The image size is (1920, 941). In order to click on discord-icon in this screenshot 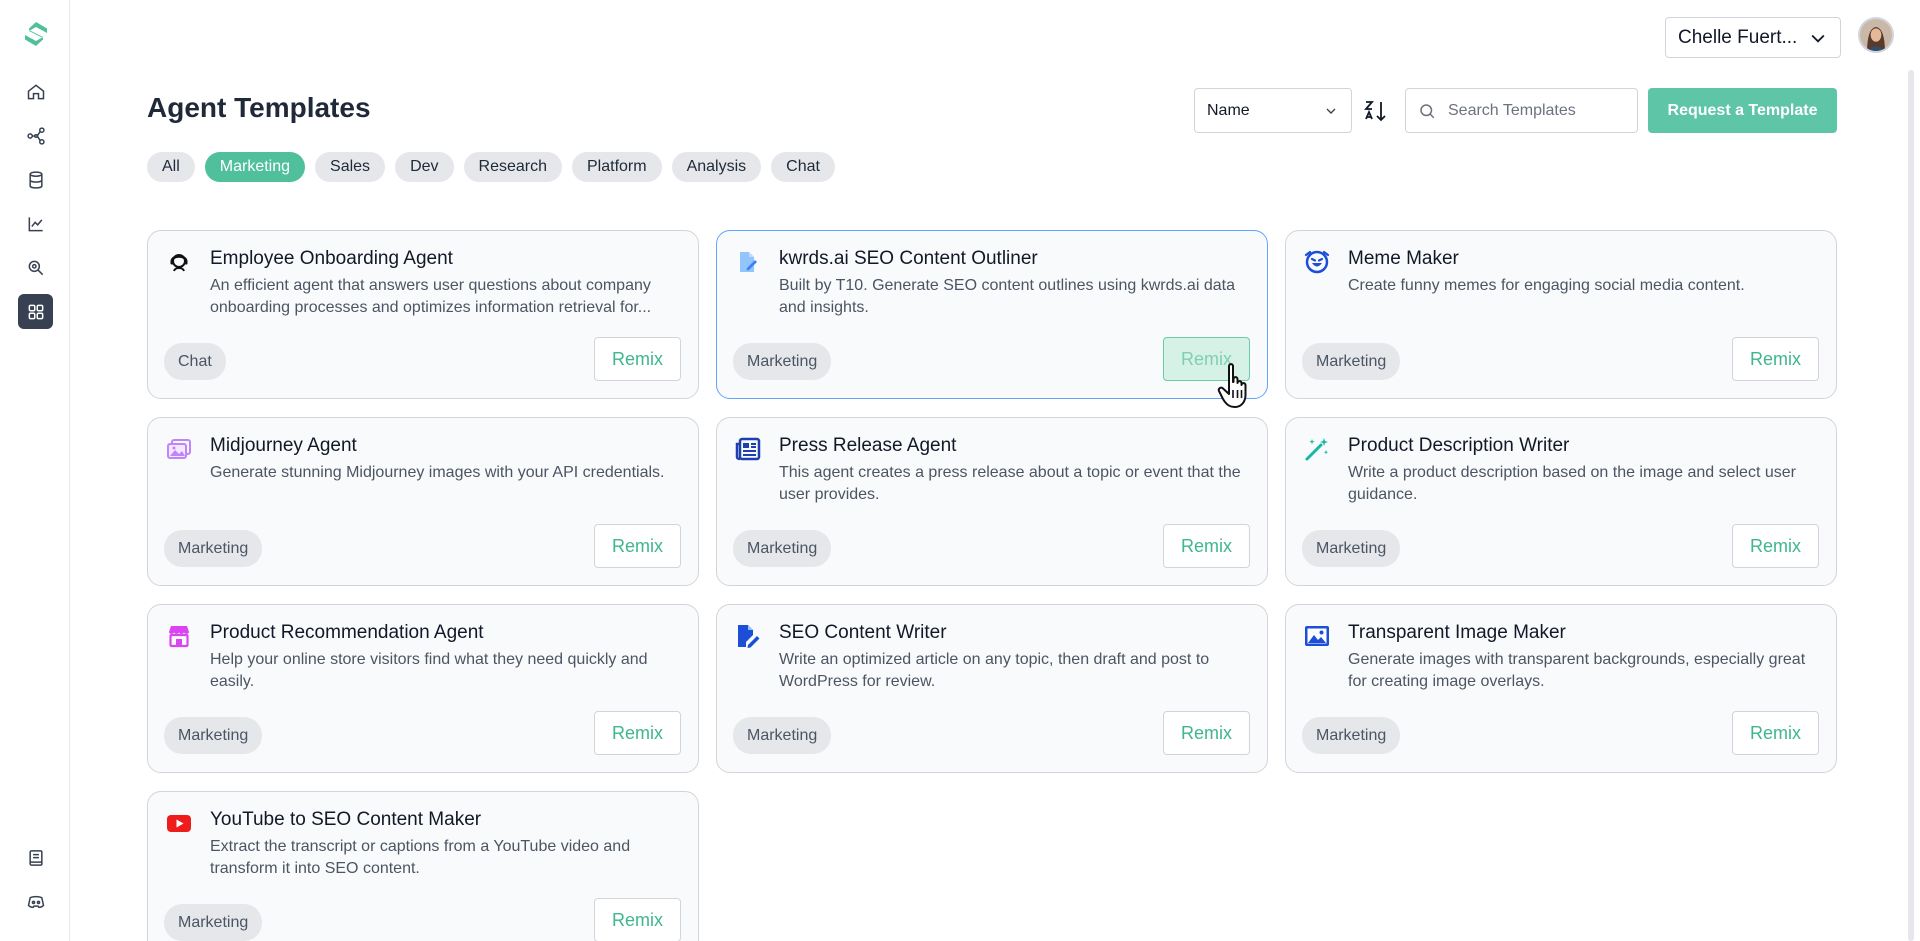, I will do `click(35, 901)`.